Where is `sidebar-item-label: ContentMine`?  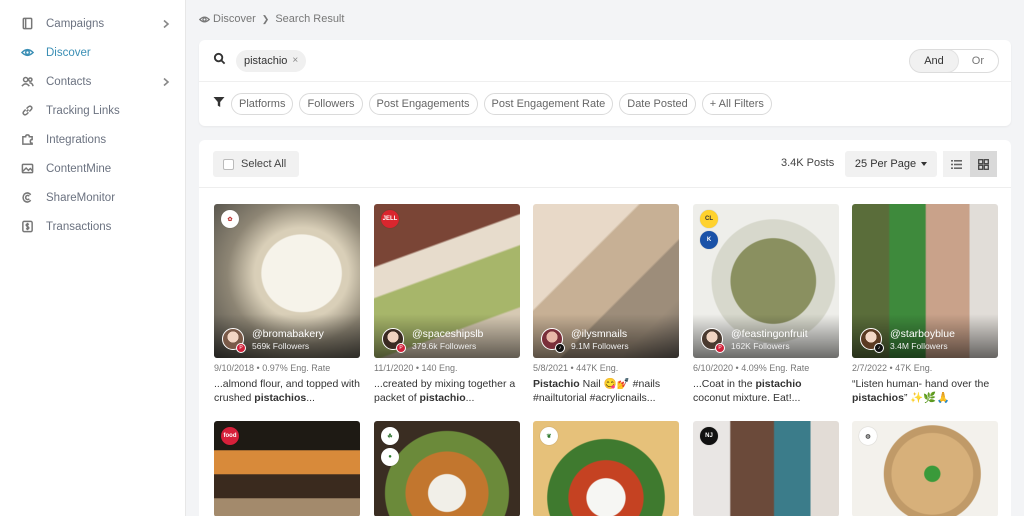 sidebar-item-label: ContentMine is located at coordinates (79, 168).